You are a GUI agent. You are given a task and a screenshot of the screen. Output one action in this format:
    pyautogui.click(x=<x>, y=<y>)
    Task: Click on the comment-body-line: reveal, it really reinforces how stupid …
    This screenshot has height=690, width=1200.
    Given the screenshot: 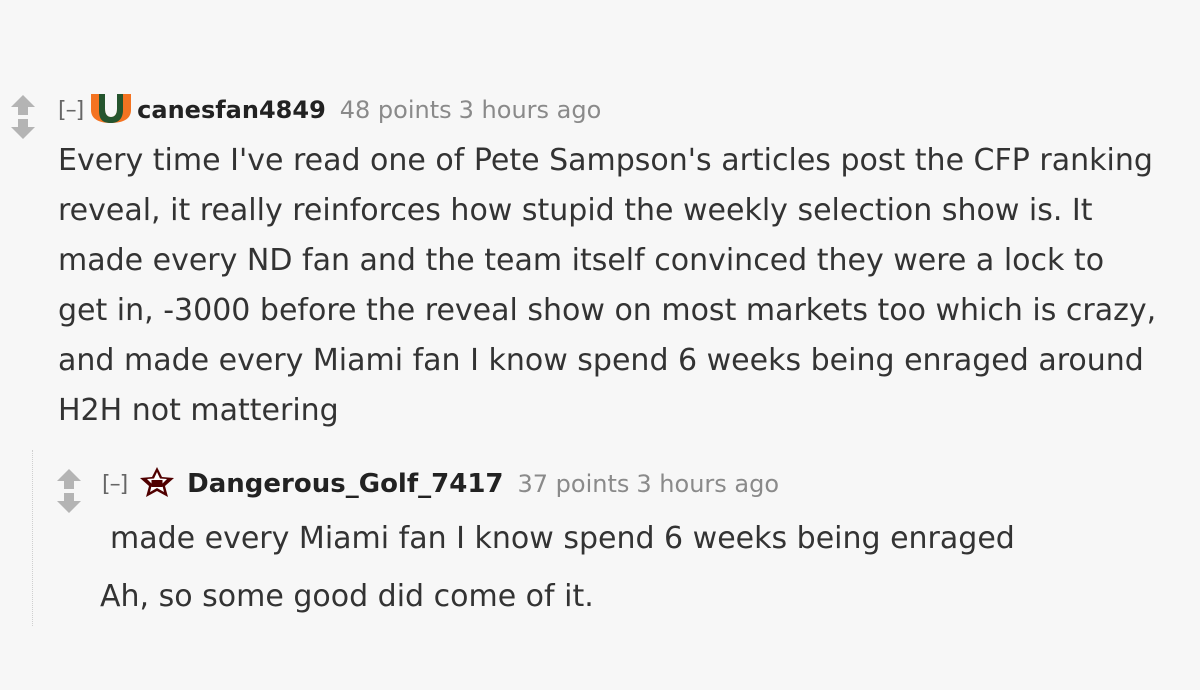 What is the action you would take?
    pyautogui.click(x=575, y=210)
    